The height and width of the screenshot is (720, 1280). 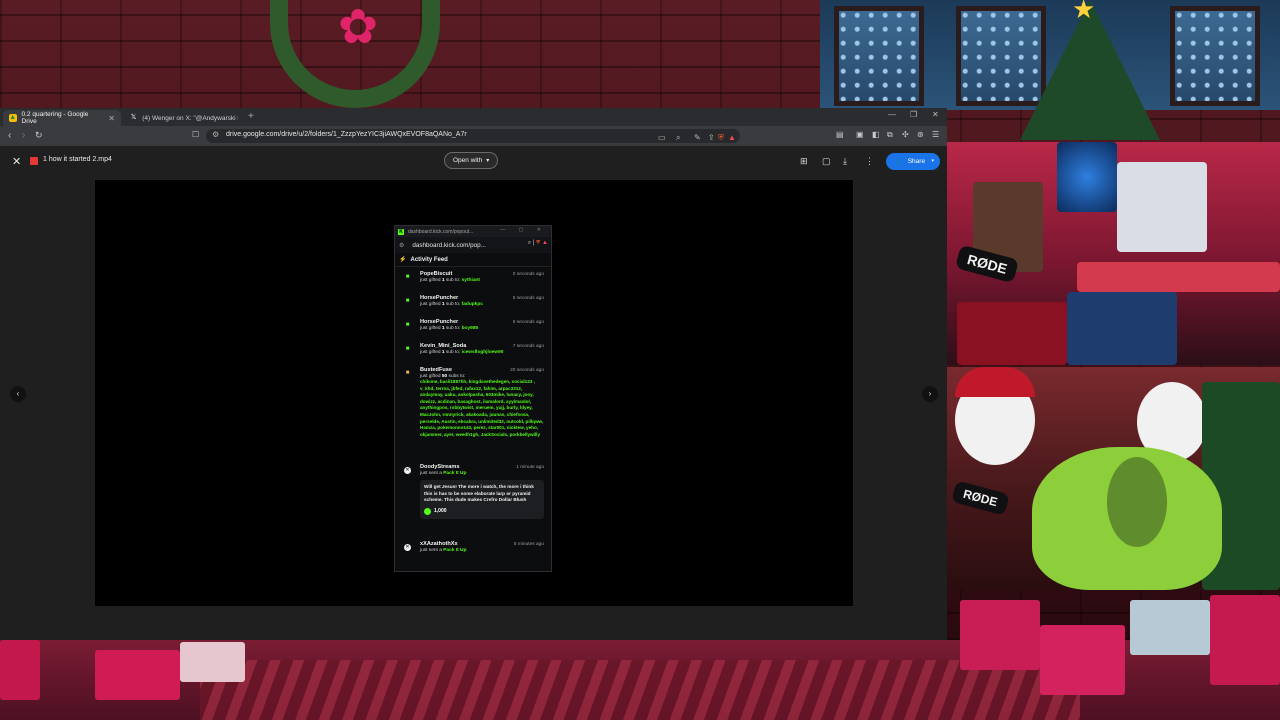 I want to click on close-viewer-icon: ✕, so click(x=16, y=161).